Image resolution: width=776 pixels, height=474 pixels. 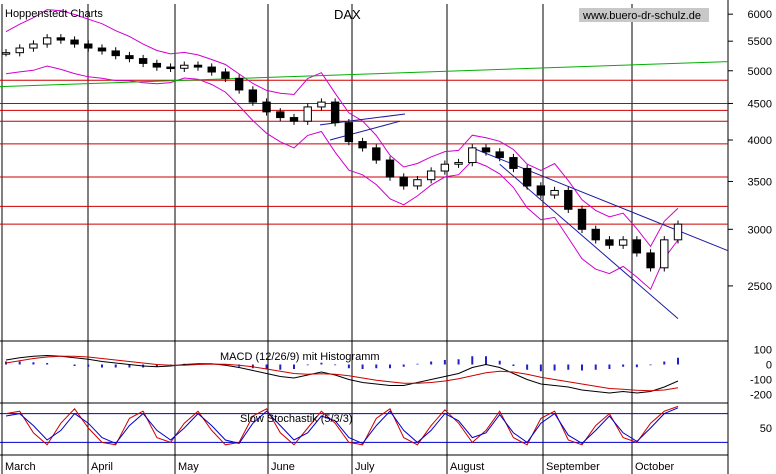 I want to click on month-label: July, so click(x=365, y=467).